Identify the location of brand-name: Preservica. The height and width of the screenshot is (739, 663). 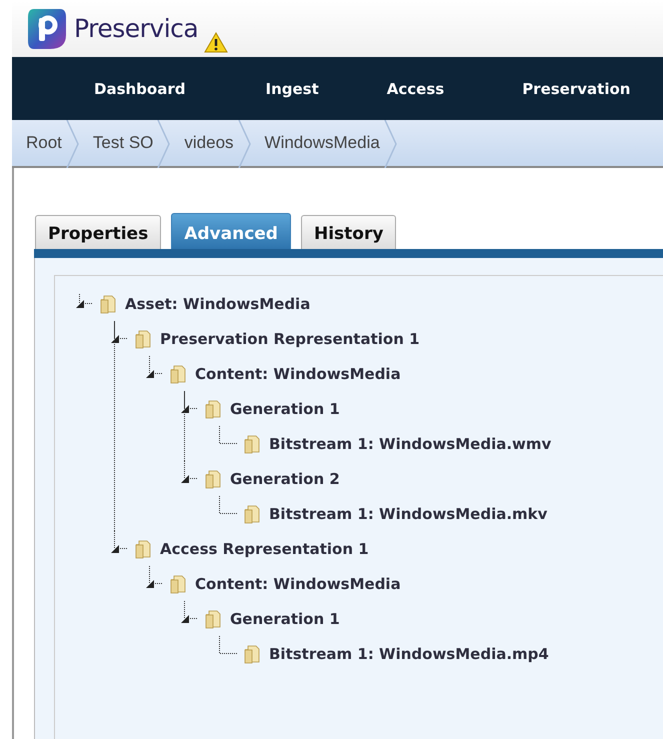
(136, 28).